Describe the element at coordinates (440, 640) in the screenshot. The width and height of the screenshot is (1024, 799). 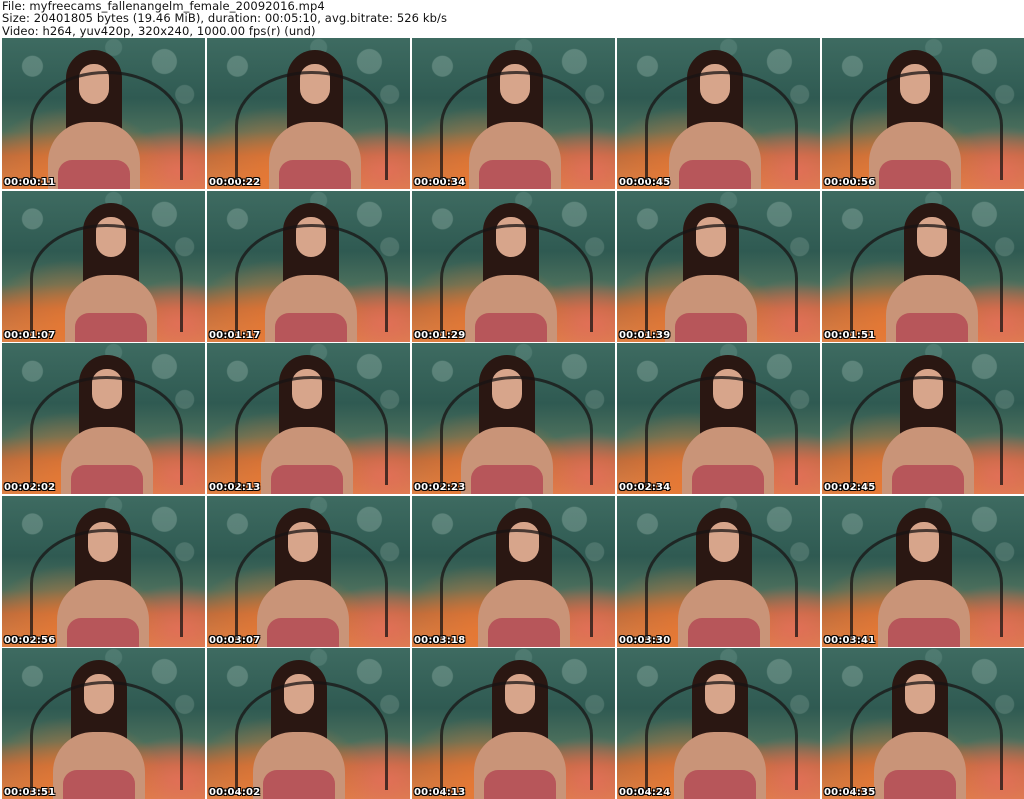
I see `thumbnail-timestamp: 00:03:18` at that location.